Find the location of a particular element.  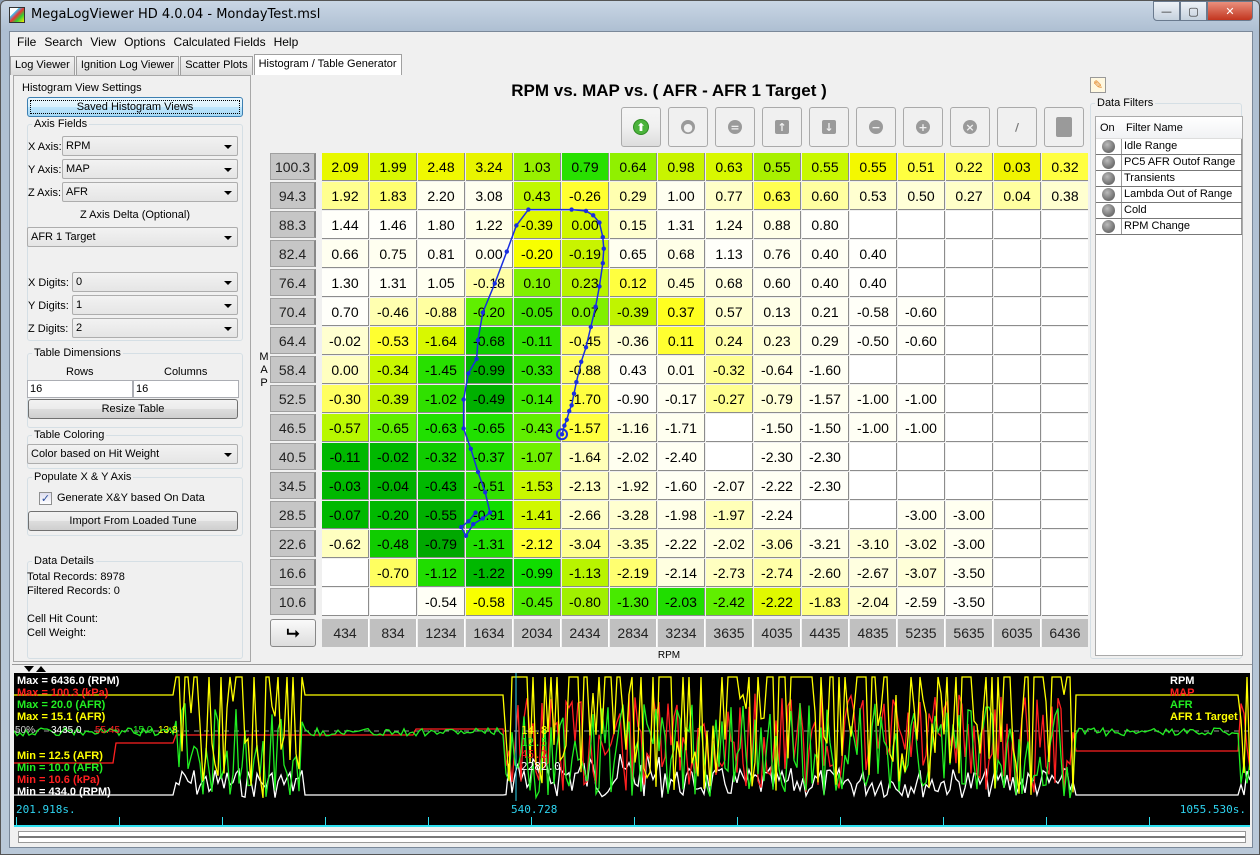

table-cell: -2.59 is located at coordinates (921, 602).